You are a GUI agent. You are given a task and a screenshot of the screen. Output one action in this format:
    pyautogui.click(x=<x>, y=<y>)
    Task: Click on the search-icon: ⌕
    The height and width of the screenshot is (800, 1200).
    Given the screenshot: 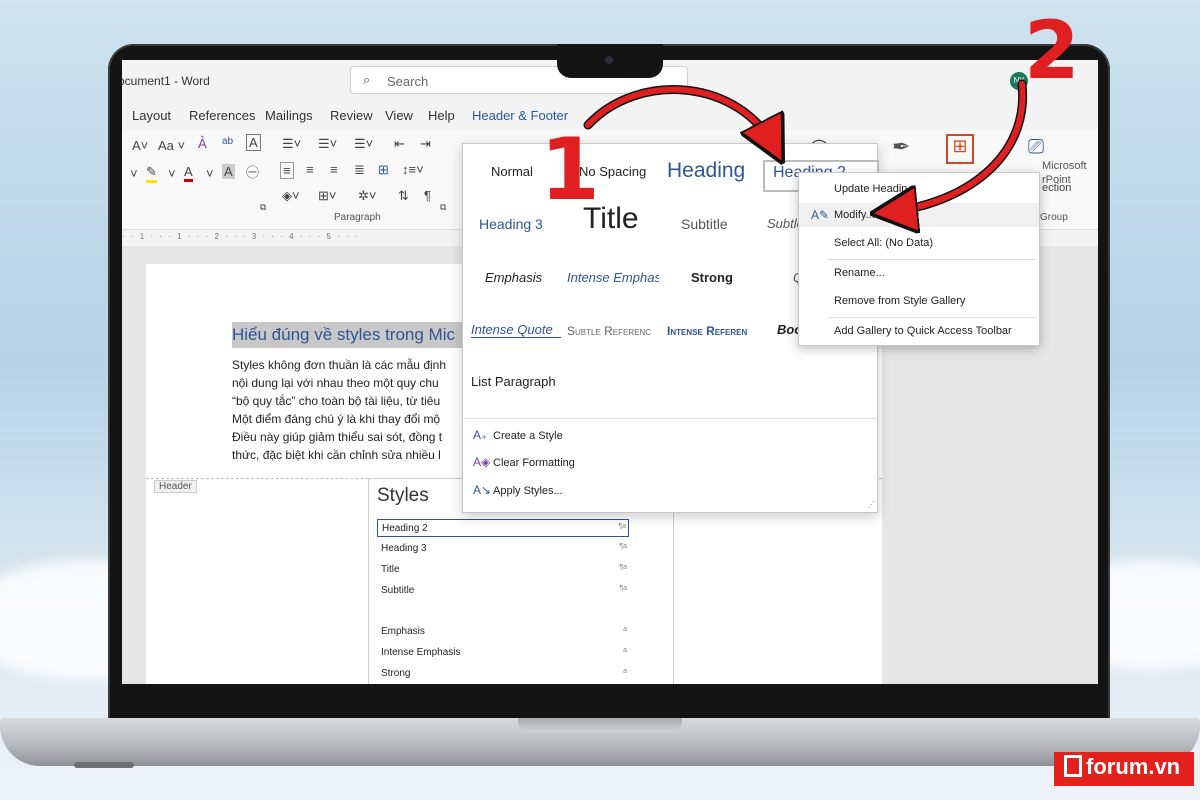 What is the action you would take?
    pyautogui.click(x=367, y=79)
    